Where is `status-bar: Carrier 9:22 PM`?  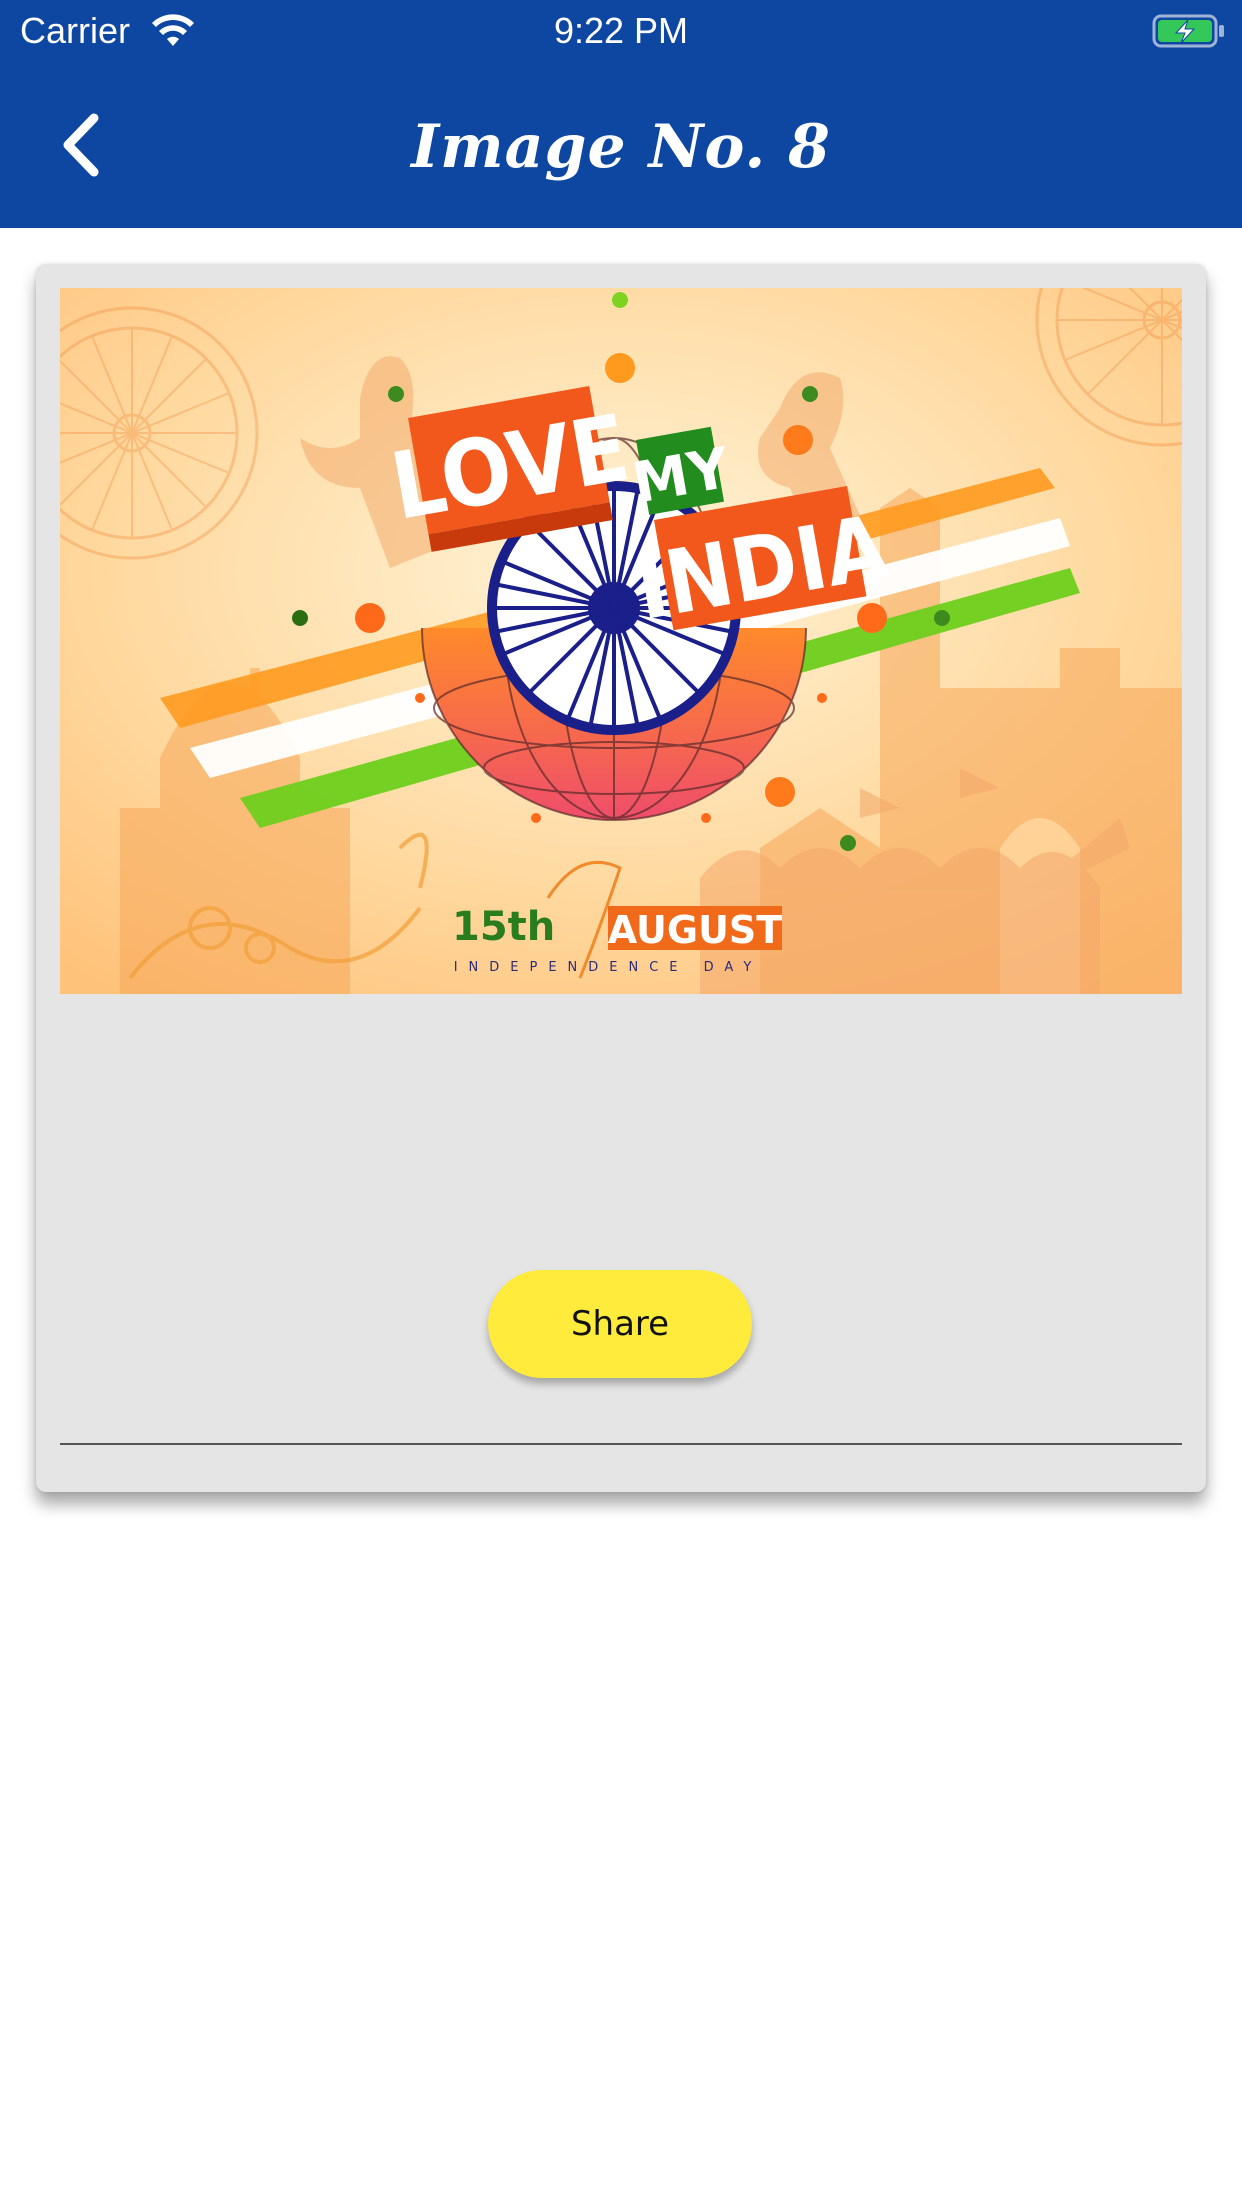
status-bar: Carrier 9:22 PM is located at coordinates (621, 31).